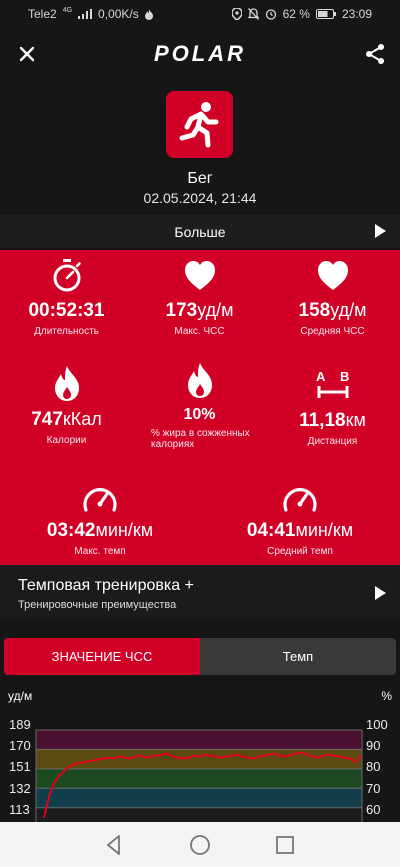 The width and height of the screenshot is (400, 867). I want to click on system-nav-bar, so click(200, 844).